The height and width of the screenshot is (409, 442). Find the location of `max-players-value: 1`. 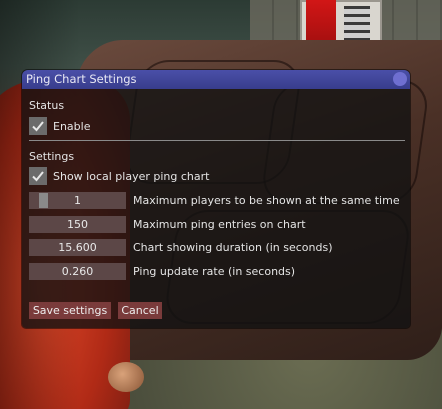

max-players-value: 1 is located at coordinates (77, 200).